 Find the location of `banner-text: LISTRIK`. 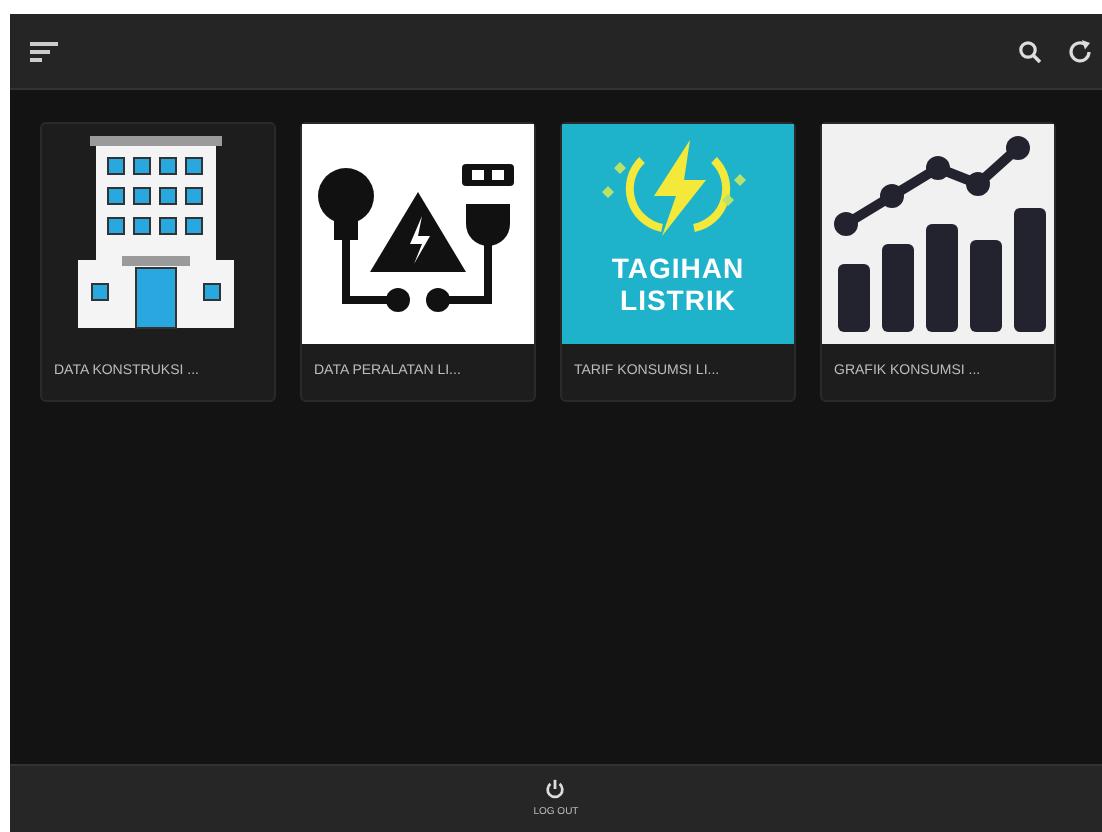

banner-text: LISTRIK is located at coordinates (678, 300).